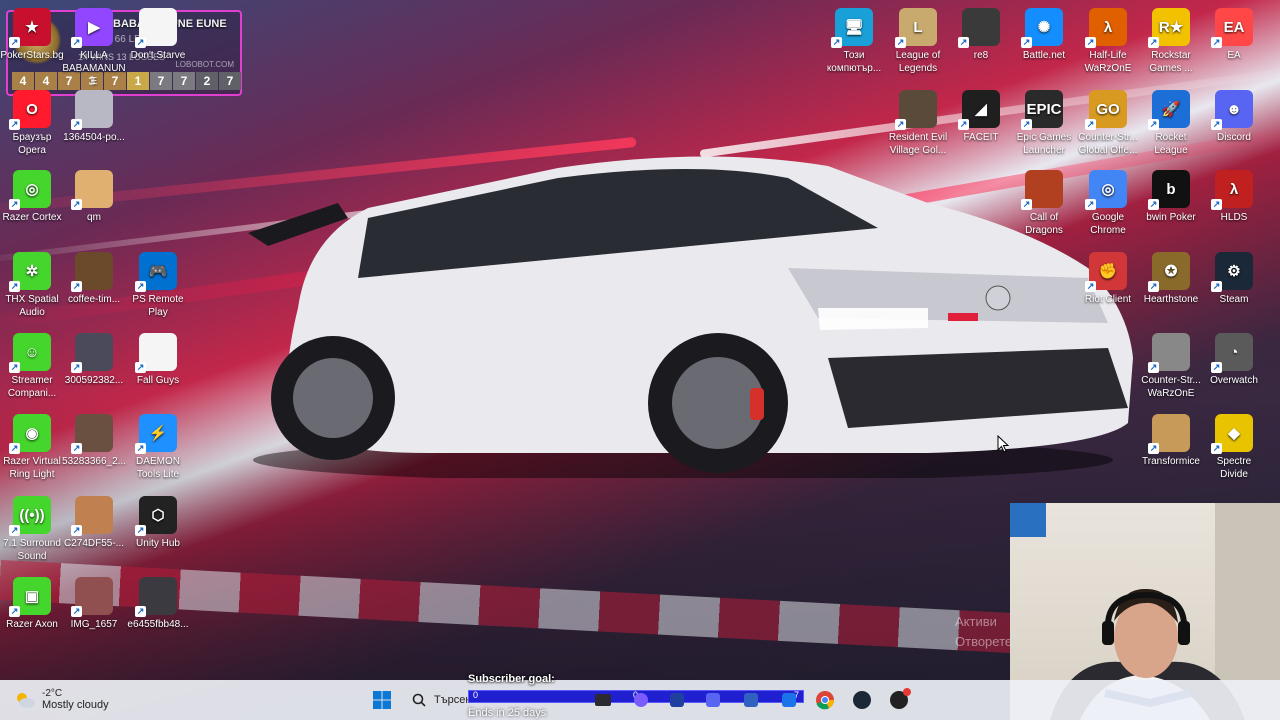 This screenshot has width=1280, height=720. I want to click on desktop-icon: ☻ ↗ Discord, so click(1234, 117).